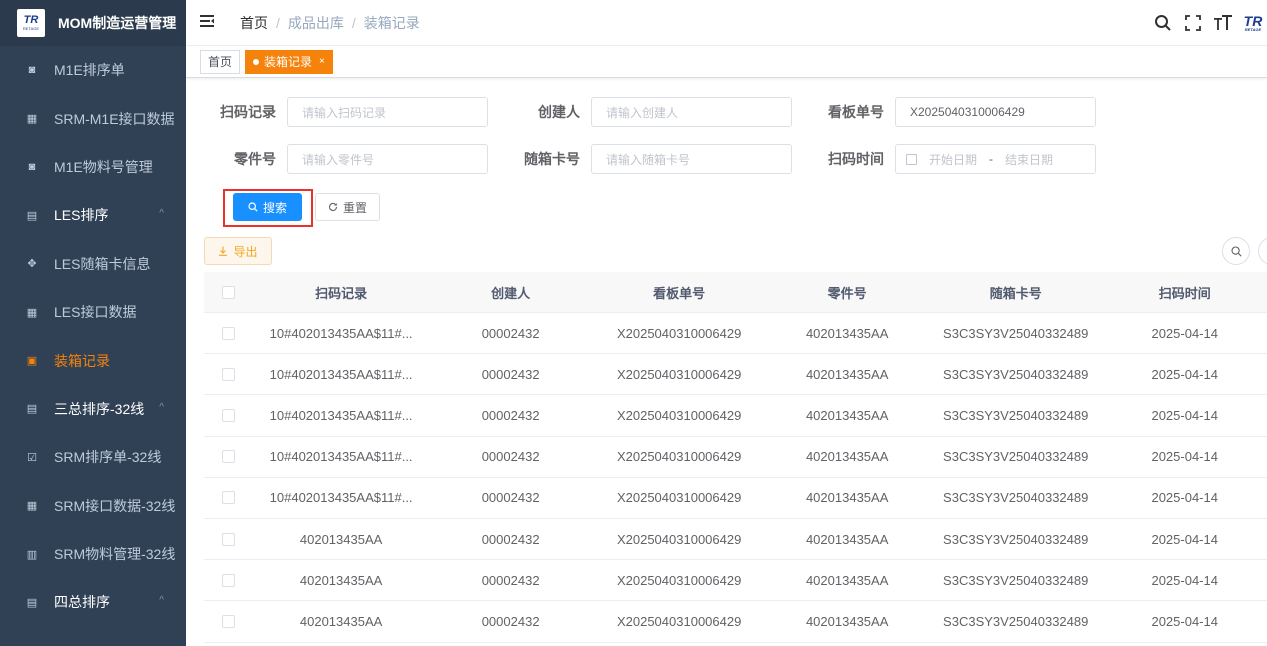 Image resolution: width=1267 pixels, height=646 pixels. I want to click on sidebar-item: ◙ M1E物料号管理, so click(93, 167).